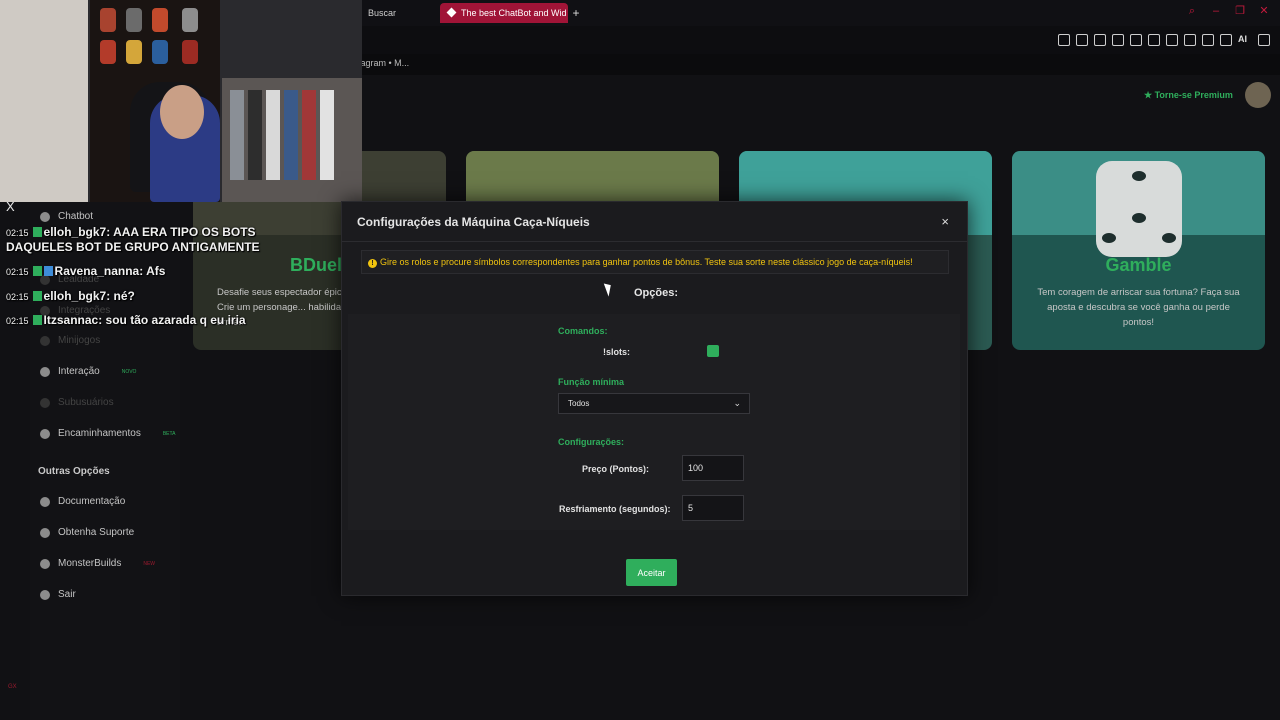 This screenshot has height=720, width=1280. What do you see at coordinates (76, 216) in the screenshot?
I see `sidebar-item-label: Chatbot` at bounding box center [76, 216].